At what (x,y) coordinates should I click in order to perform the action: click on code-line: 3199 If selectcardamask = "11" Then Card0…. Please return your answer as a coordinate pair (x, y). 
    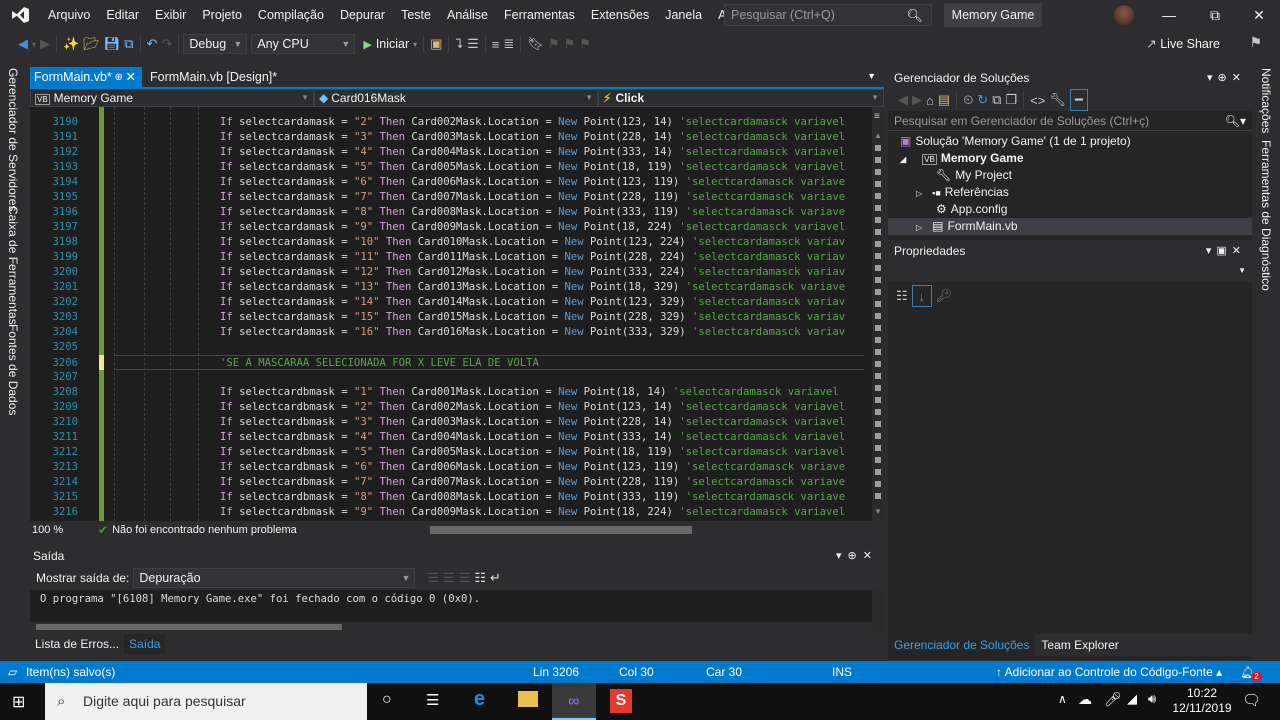
    Looking at the image, I should click on (451, 257).